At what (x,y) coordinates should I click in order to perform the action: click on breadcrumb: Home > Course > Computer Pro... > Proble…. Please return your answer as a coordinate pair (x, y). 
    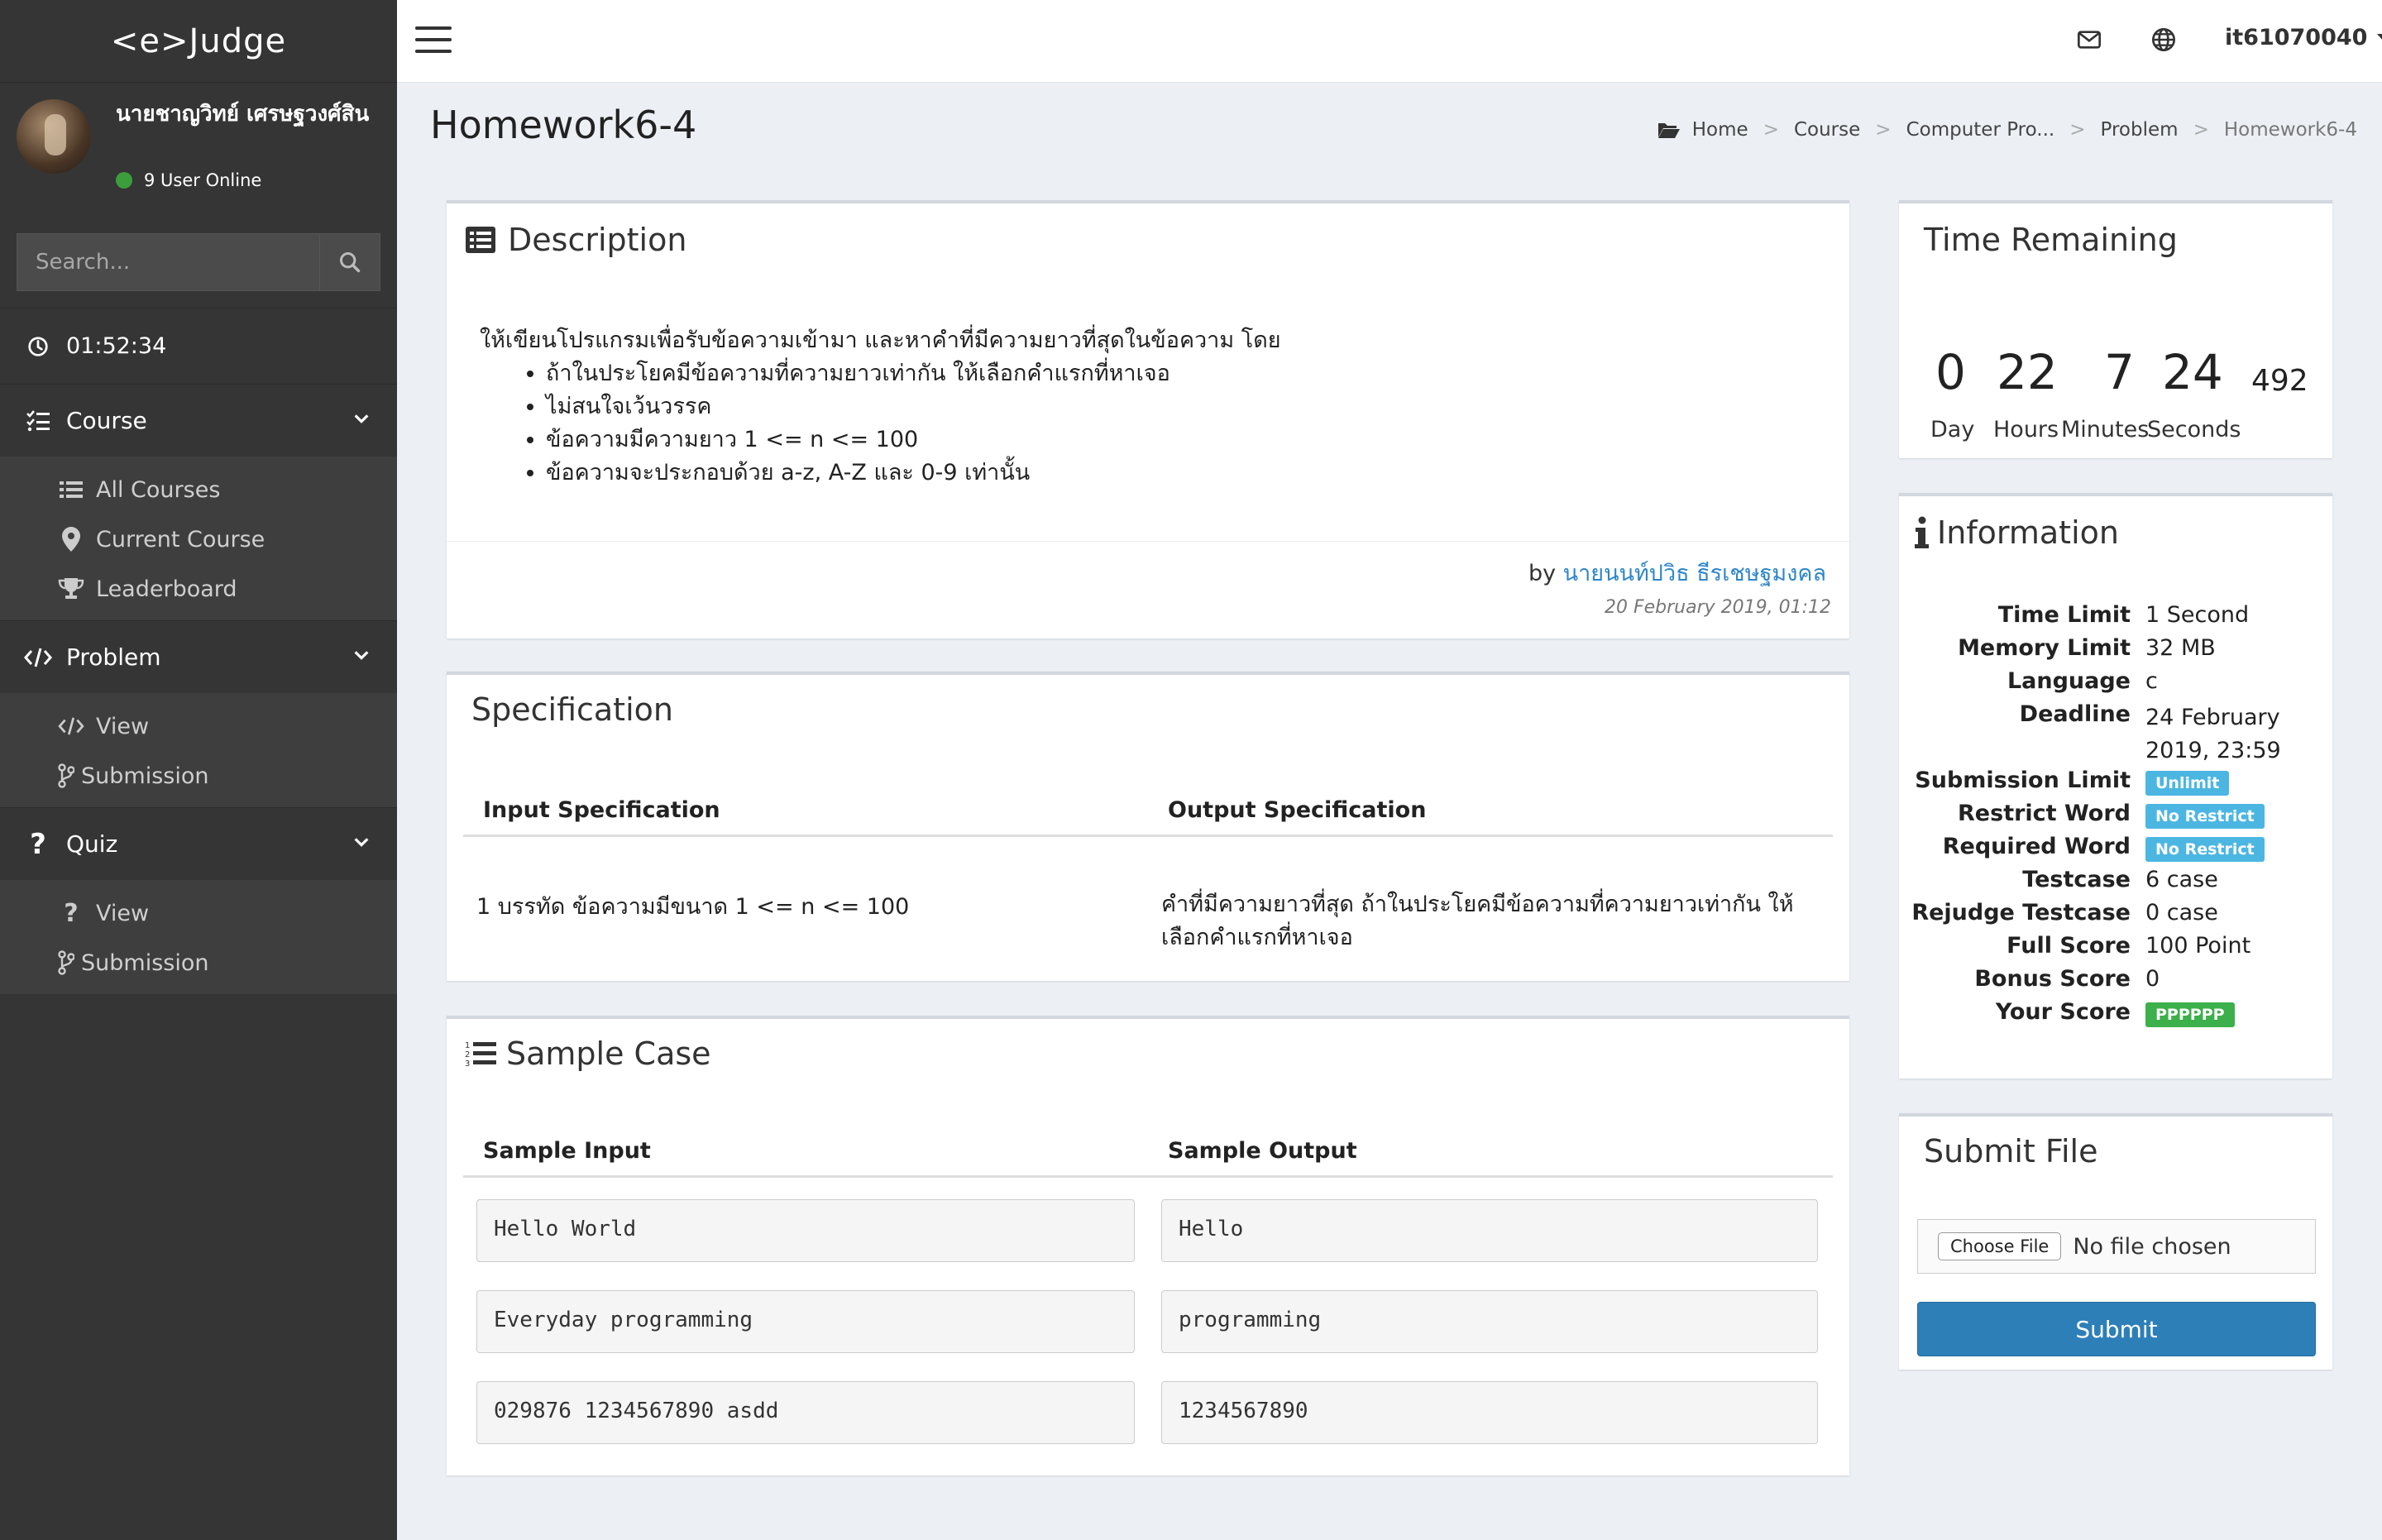
    Looking at the image, I should click on (2007, 130).